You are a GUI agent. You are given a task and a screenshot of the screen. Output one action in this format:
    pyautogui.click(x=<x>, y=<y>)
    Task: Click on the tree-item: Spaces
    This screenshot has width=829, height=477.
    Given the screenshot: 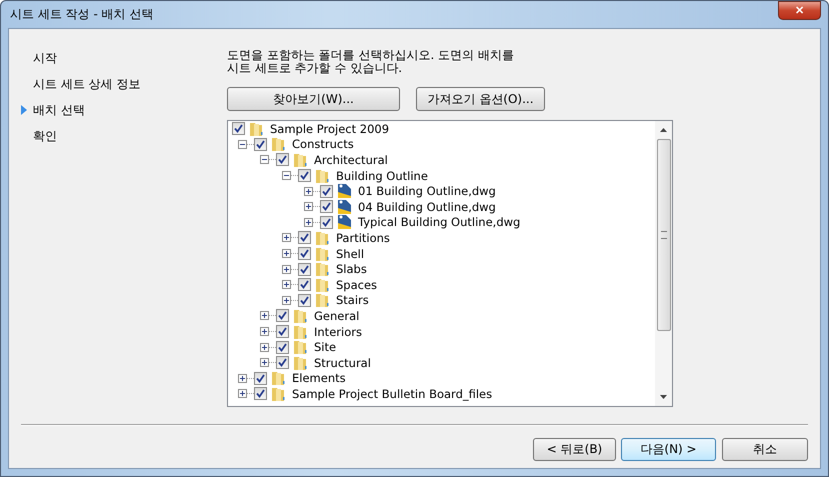 What is the action you would take?
    pyautogui.click(x=357, y=285)
    